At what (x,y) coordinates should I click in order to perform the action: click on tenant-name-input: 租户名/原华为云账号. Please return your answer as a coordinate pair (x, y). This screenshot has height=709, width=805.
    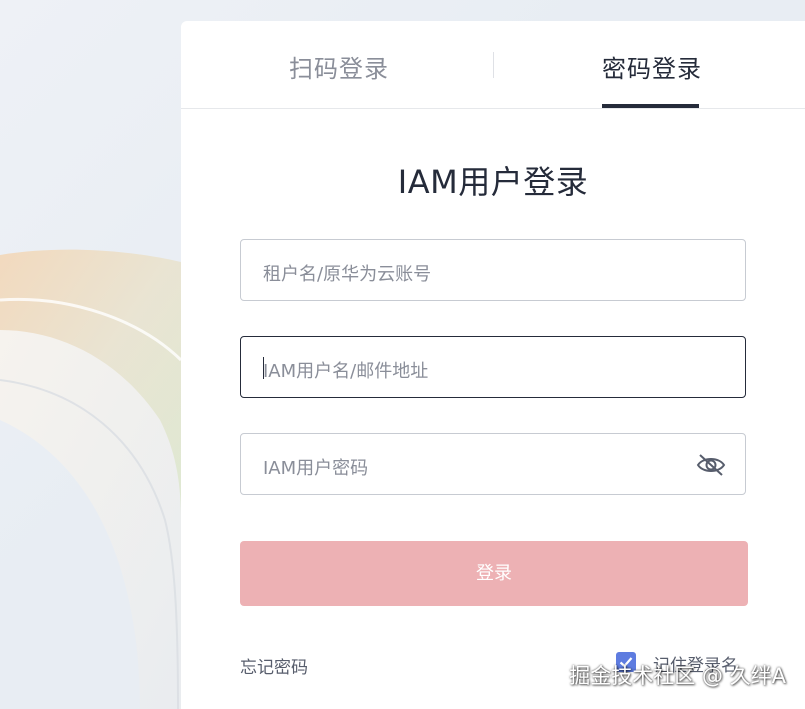
    Looking at the image, I should click on (493, 270).